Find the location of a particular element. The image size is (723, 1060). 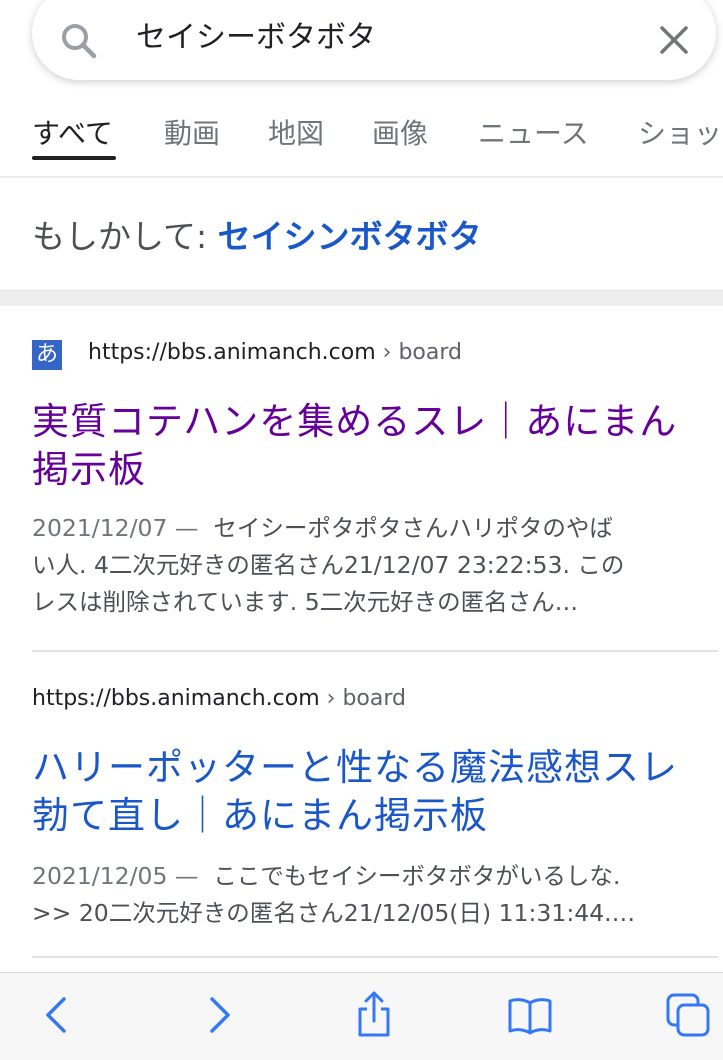

share-icon is located at coordinates (374, 1015).